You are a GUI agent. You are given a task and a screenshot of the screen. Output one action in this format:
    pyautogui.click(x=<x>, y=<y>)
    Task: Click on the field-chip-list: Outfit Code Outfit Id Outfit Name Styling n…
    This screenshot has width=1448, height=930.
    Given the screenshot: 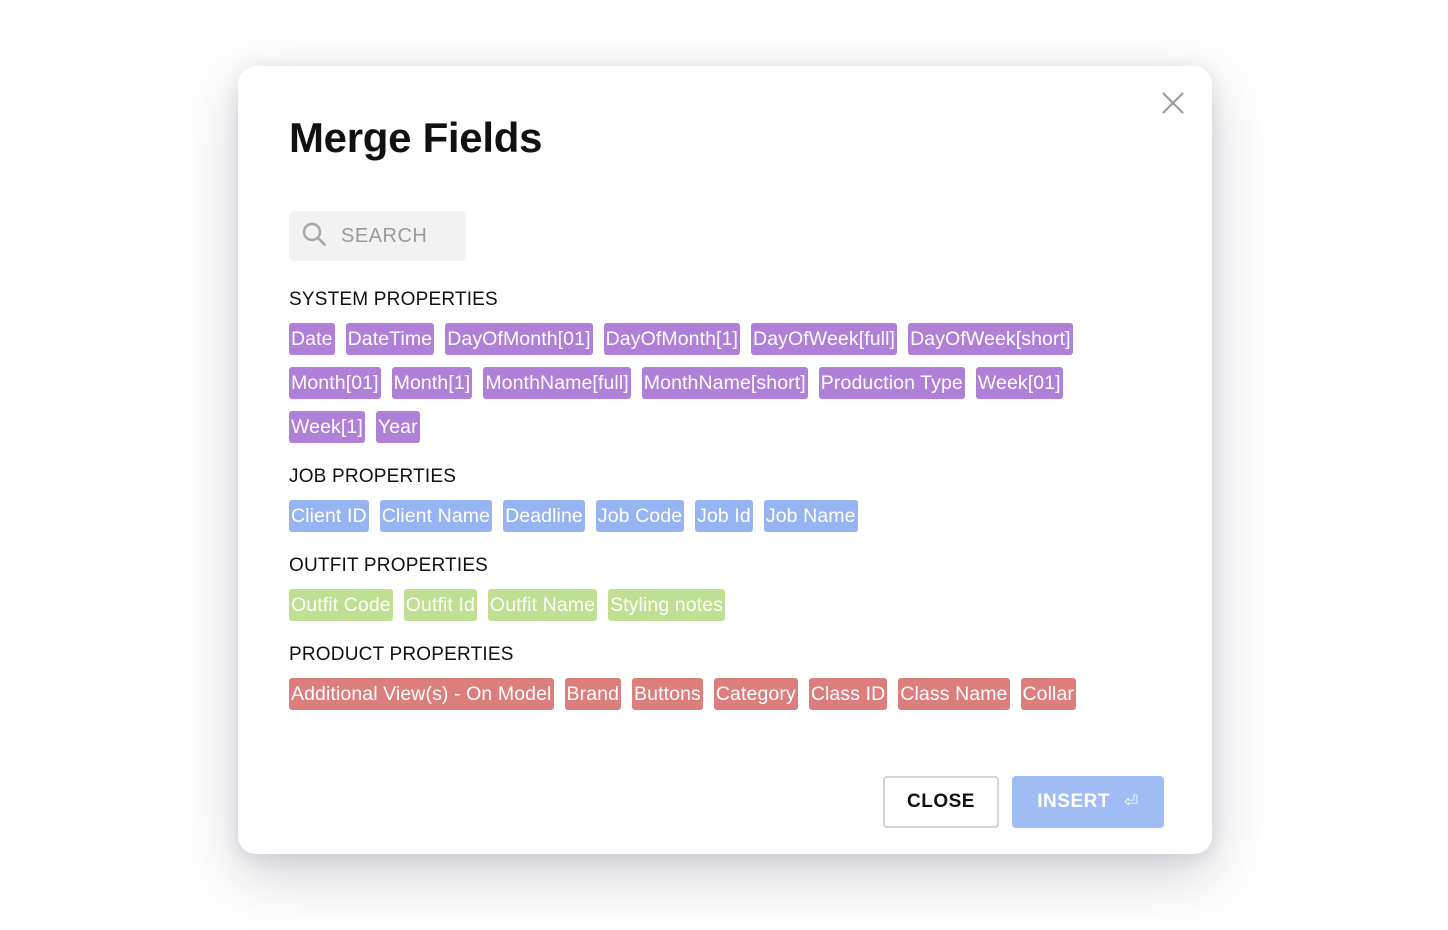 What is the action you would take?
    pyautogui.click(x=704, y=605)
    